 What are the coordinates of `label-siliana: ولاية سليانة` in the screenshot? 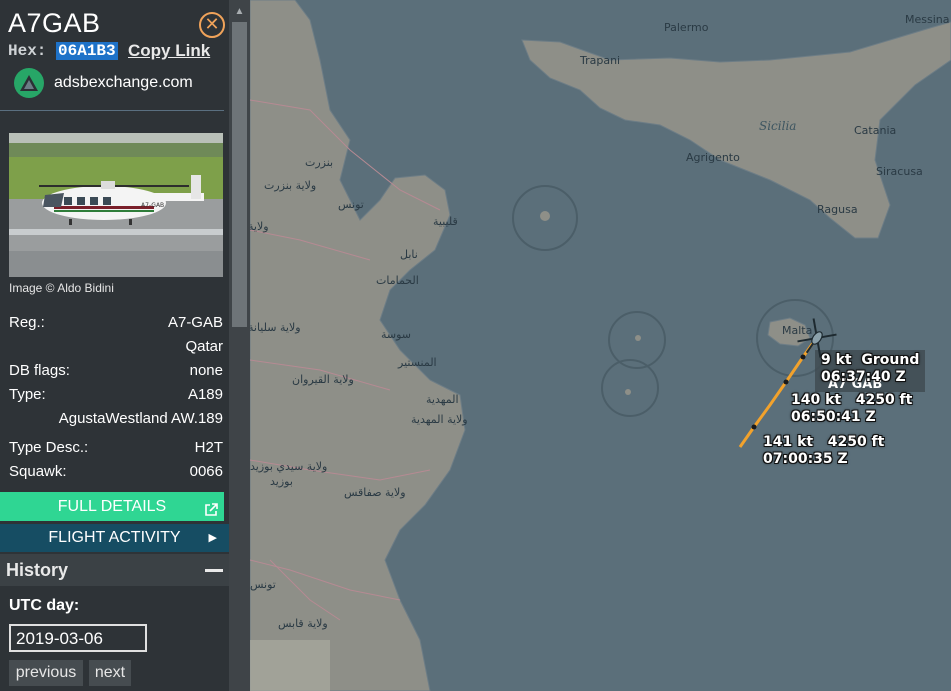 It's located at (275, 327).